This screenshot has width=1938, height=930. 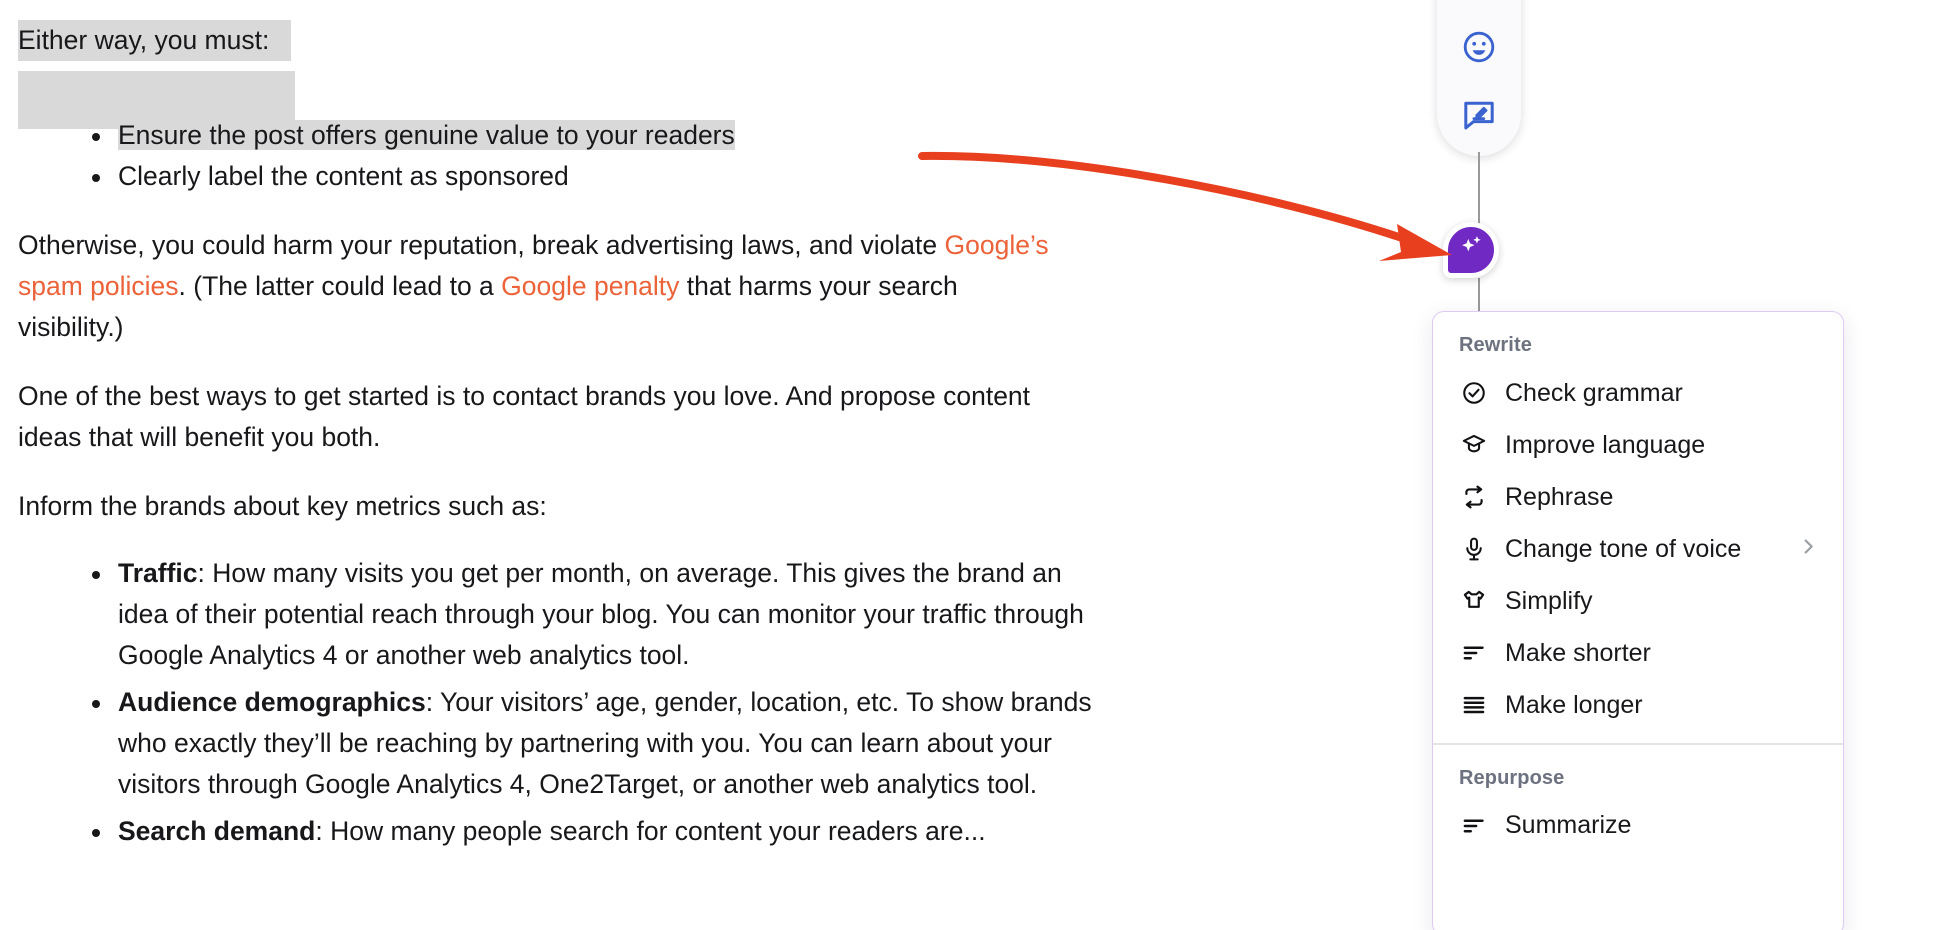 I want to click on menu-item-change-tone-of-voice: Change tone of voice, so click(x=1638, y=549).